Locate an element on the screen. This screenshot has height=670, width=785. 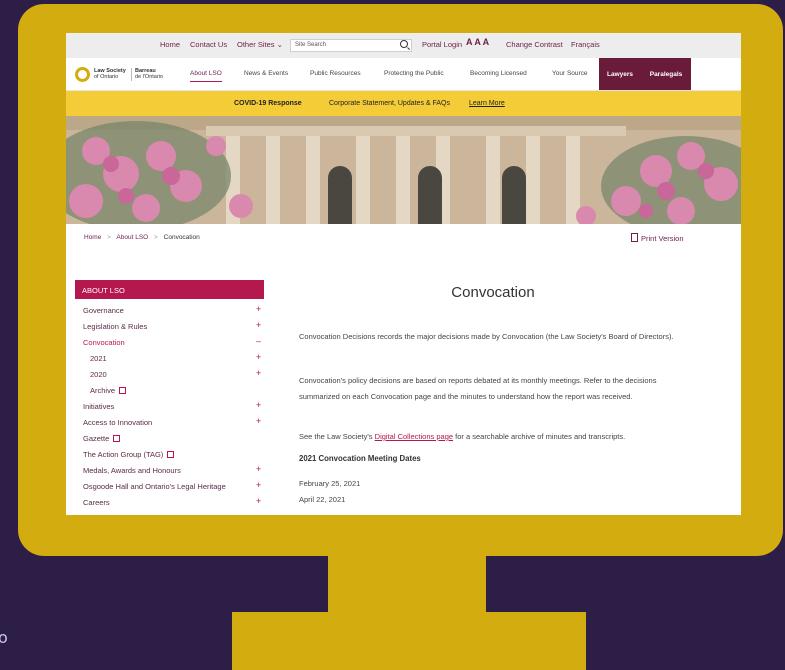
expand-careers-icon: + is located at coordinates (258, 501).